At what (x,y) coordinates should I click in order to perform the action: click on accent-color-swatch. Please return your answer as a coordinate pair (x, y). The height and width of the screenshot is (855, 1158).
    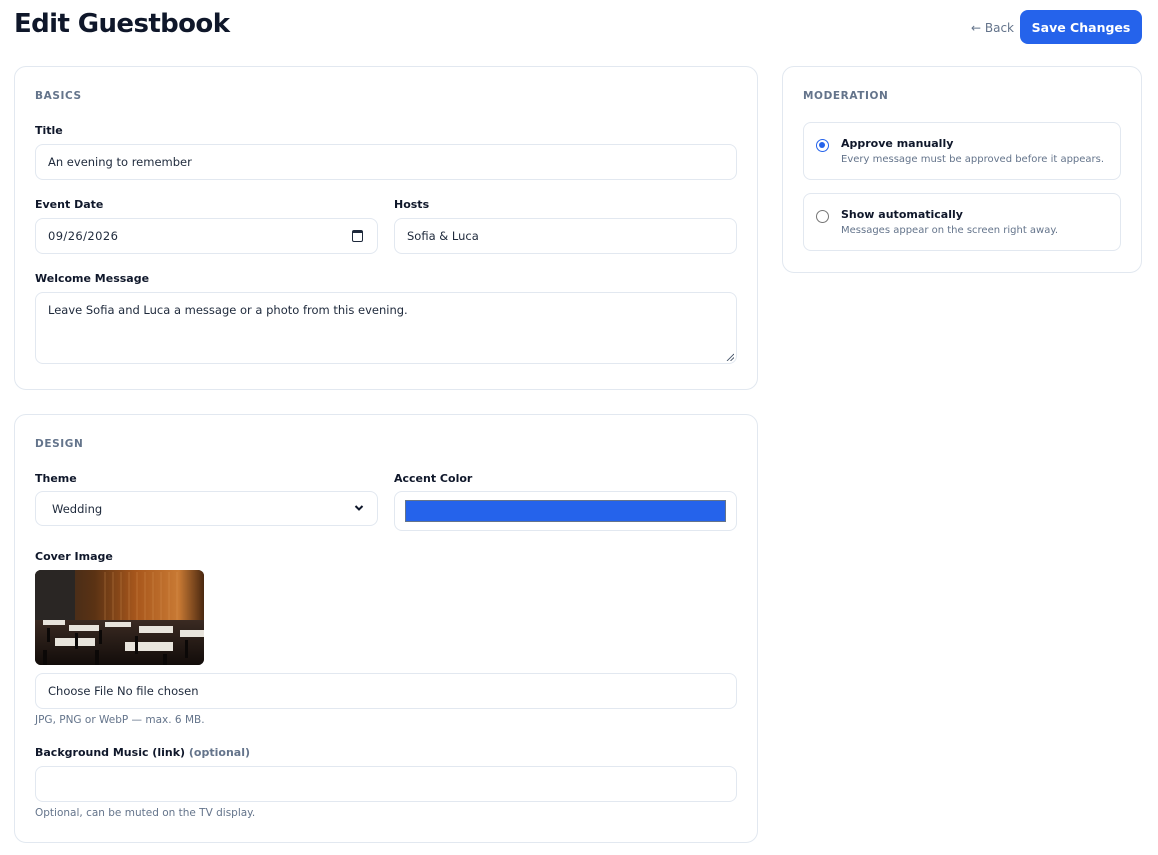
    Looking at the image, I should click on (565, 511).